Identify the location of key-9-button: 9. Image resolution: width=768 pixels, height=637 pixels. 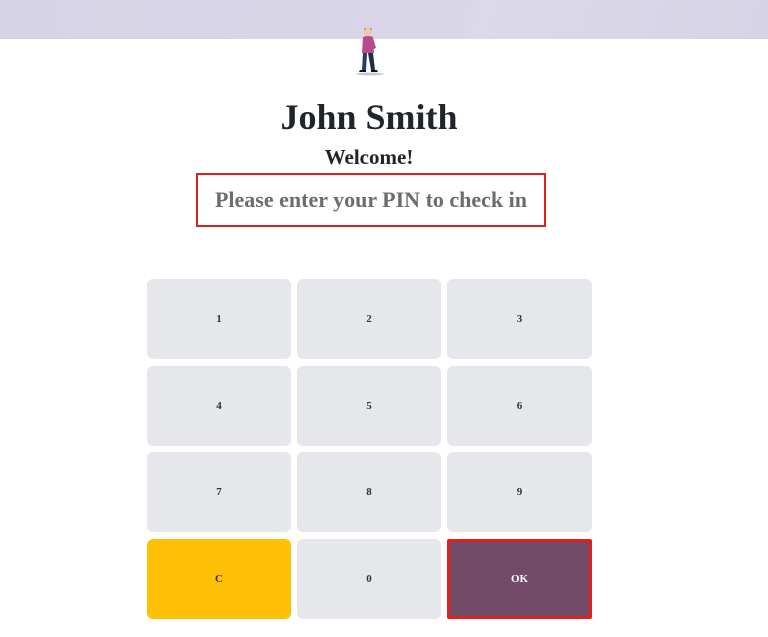
(519, 492).